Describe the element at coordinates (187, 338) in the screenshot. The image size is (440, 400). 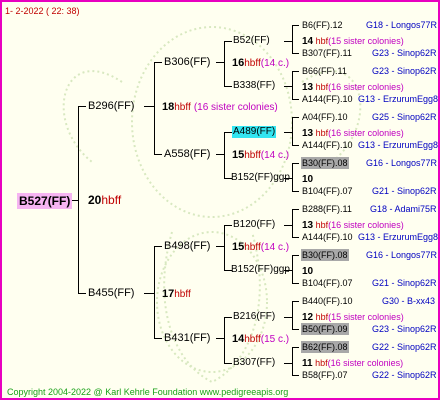
I see `grandparent-queen: B431(FF)` at that location.